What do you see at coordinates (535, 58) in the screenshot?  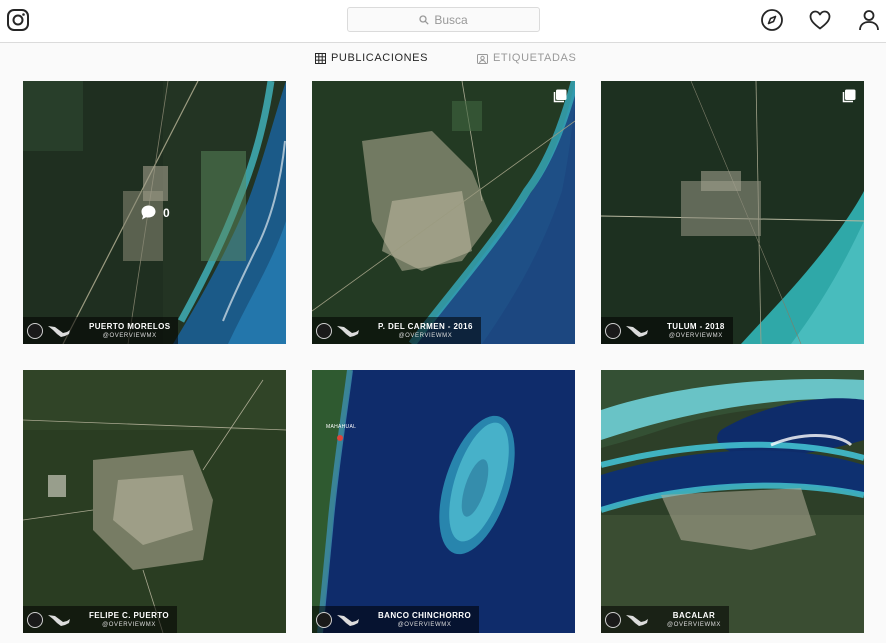 I see `tab-label: ETIQUETADAS` at bounding box center [535, 58].